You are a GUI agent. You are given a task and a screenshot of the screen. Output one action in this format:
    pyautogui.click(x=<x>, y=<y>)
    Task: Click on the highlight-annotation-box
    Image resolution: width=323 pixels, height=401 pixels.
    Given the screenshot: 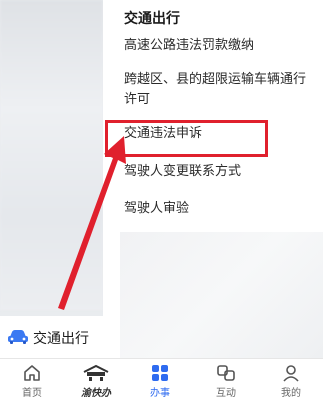 What is the action you would take?
    pyautogui.click(x=186, y=138)
    